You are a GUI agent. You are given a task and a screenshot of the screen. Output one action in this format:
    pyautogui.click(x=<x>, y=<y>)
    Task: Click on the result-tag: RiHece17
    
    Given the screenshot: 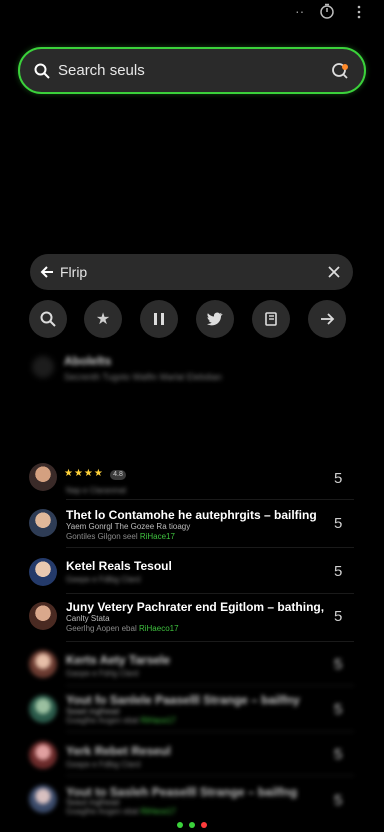 What is the action you would take?
    pyautogui.click(x=158, y=811)
    